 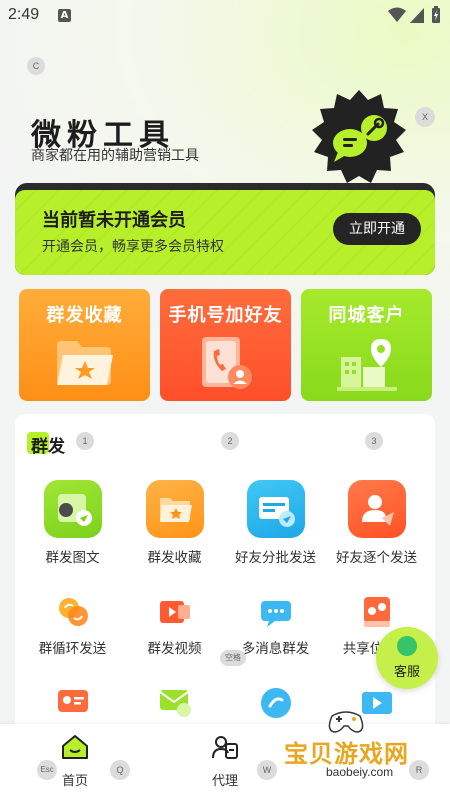 I want to click on tool-label: 好友分批发送, so click(x=275, y=558).